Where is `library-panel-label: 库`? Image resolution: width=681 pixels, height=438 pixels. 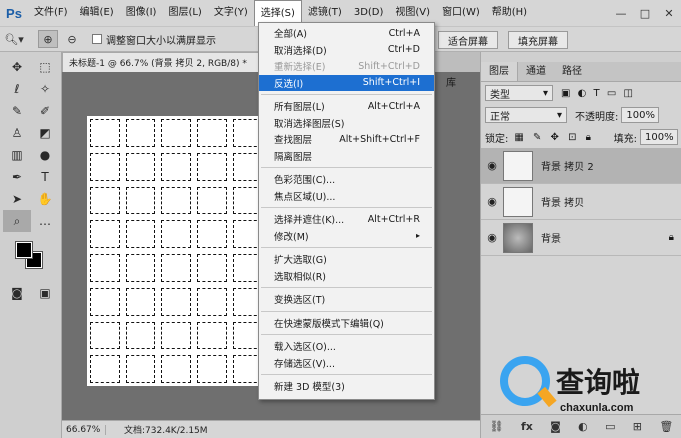 library-panel-label: 库 is located at coordinates (451, 81).